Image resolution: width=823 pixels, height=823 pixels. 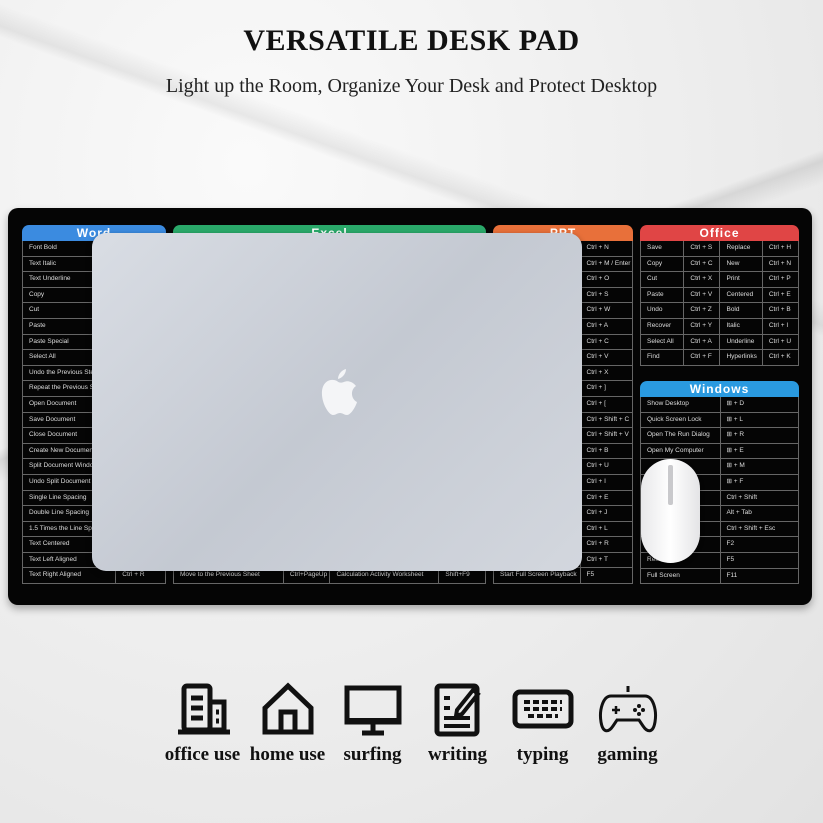 I want to click on use-case-label: writing, so click(x=457, y=754).